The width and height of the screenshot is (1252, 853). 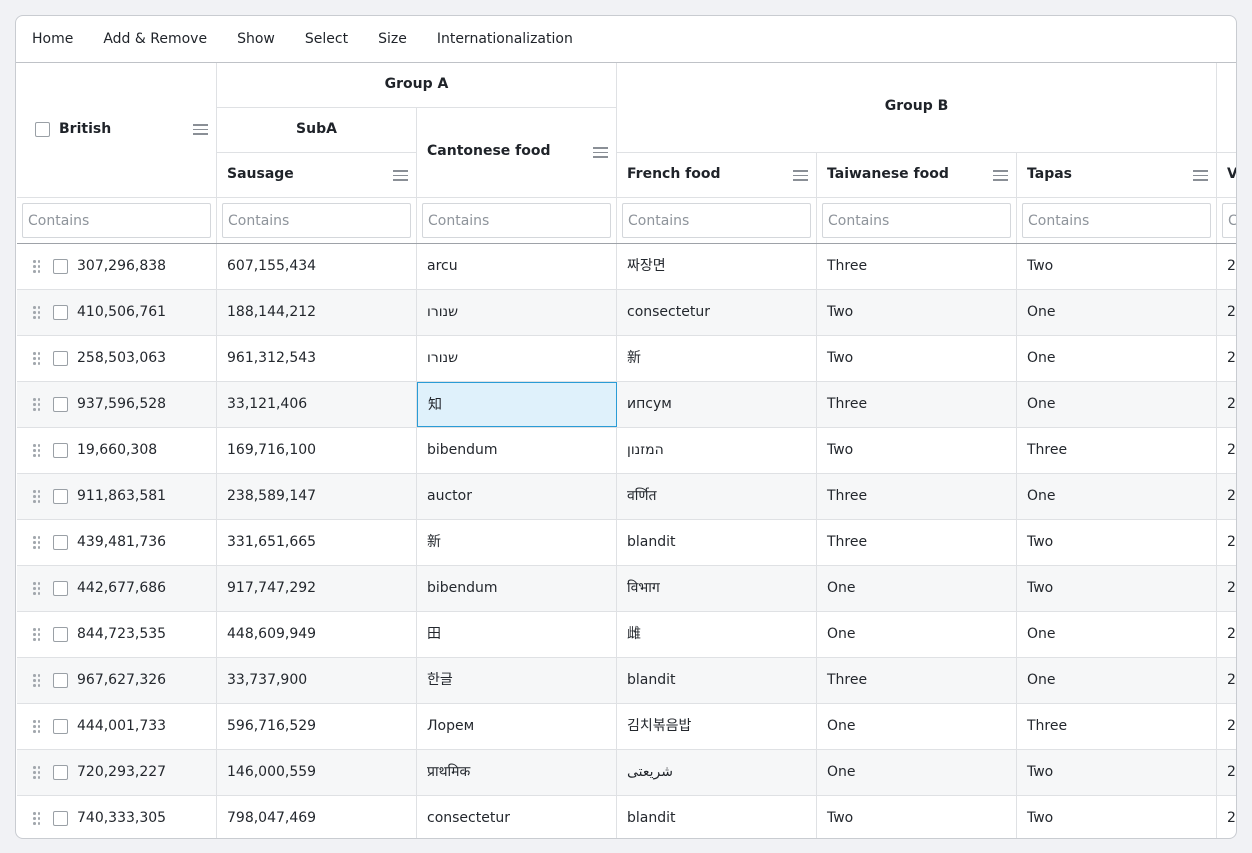 I want to click on table-row: 307,296,838 607,155,434 arcu 짜장면 Three Two 2, so click(x=626, y=267).